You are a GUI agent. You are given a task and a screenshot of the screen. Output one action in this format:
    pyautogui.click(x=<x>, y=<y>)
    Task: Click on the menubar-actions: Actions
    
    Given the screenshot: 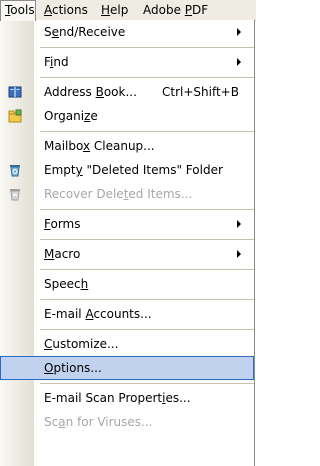 What is the action you would take?
    pyautogui.click(x=66, y=10)
    